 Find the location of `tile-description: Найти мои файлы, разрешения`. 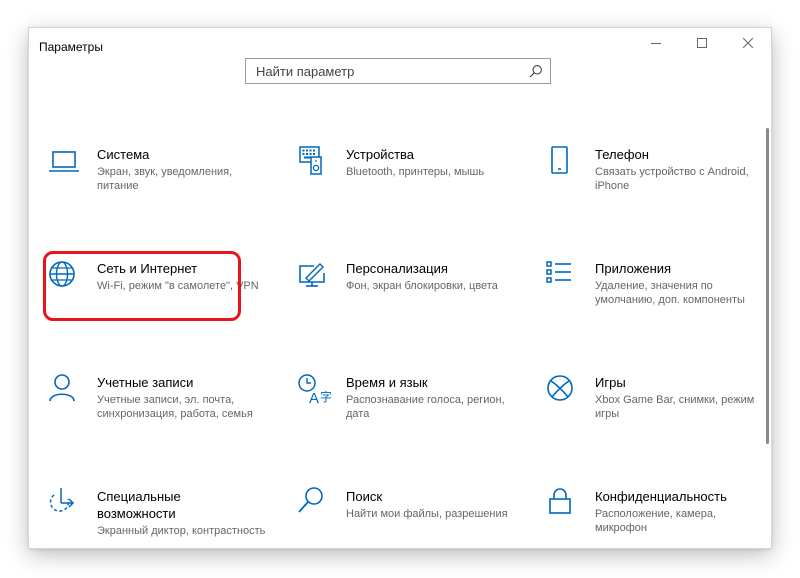

tile-description: Найти мои файлы, разрешения is located at coordinates (427, 514).